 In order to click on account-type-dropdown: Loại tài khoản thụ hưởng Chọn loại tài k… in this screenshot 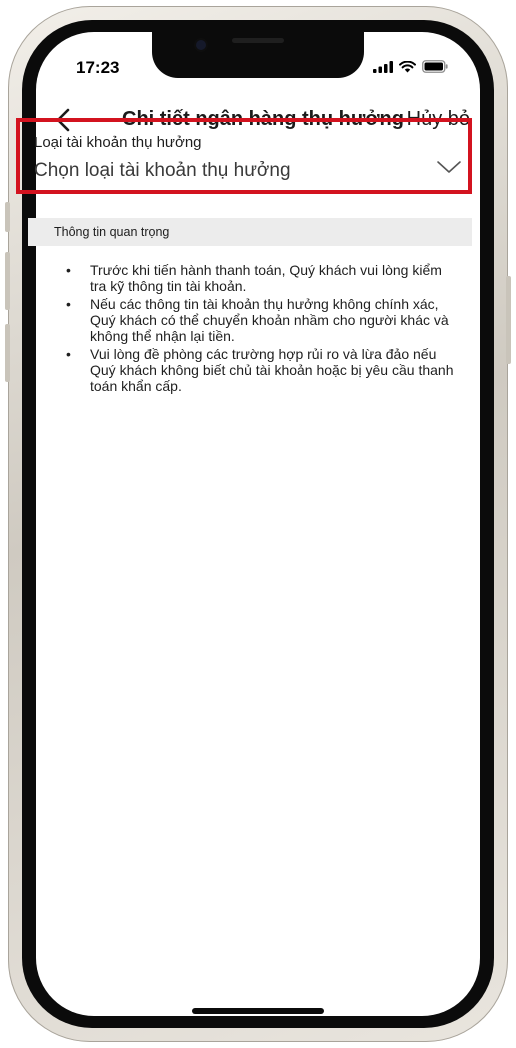, I will do `click(244, 156)`.